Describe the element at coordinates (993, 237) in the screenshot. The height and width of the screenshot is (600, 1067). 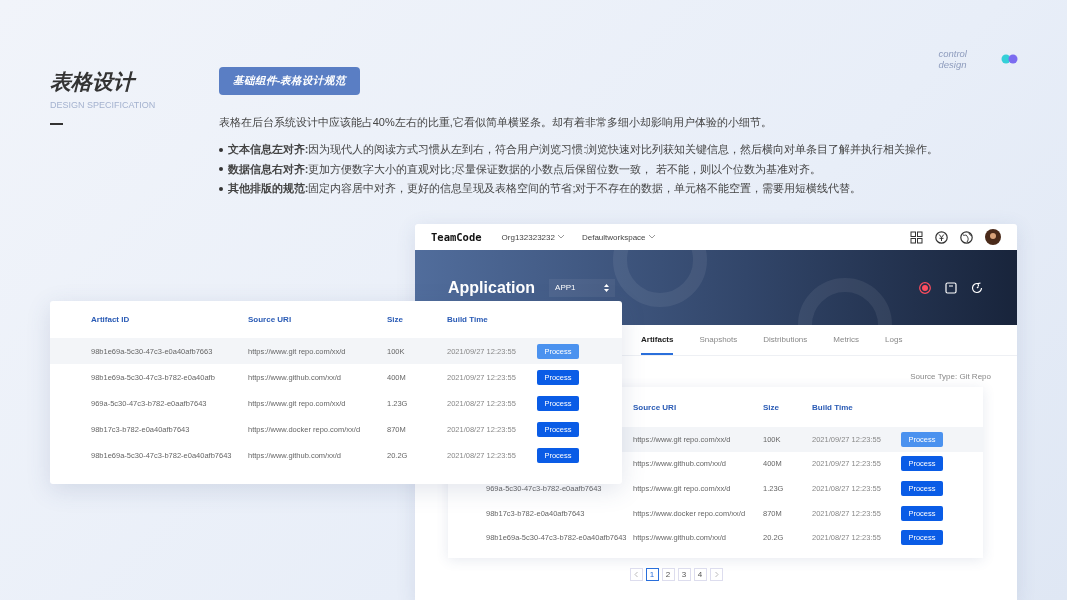
I see `avatar-icon` at that location.